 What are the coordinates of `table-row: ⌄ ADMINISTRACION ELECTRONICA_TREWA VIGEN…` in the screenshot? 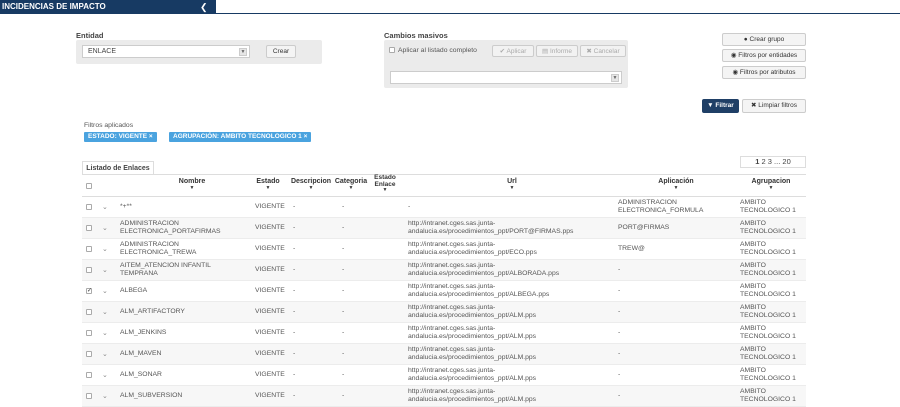 It's located at (444, 249).